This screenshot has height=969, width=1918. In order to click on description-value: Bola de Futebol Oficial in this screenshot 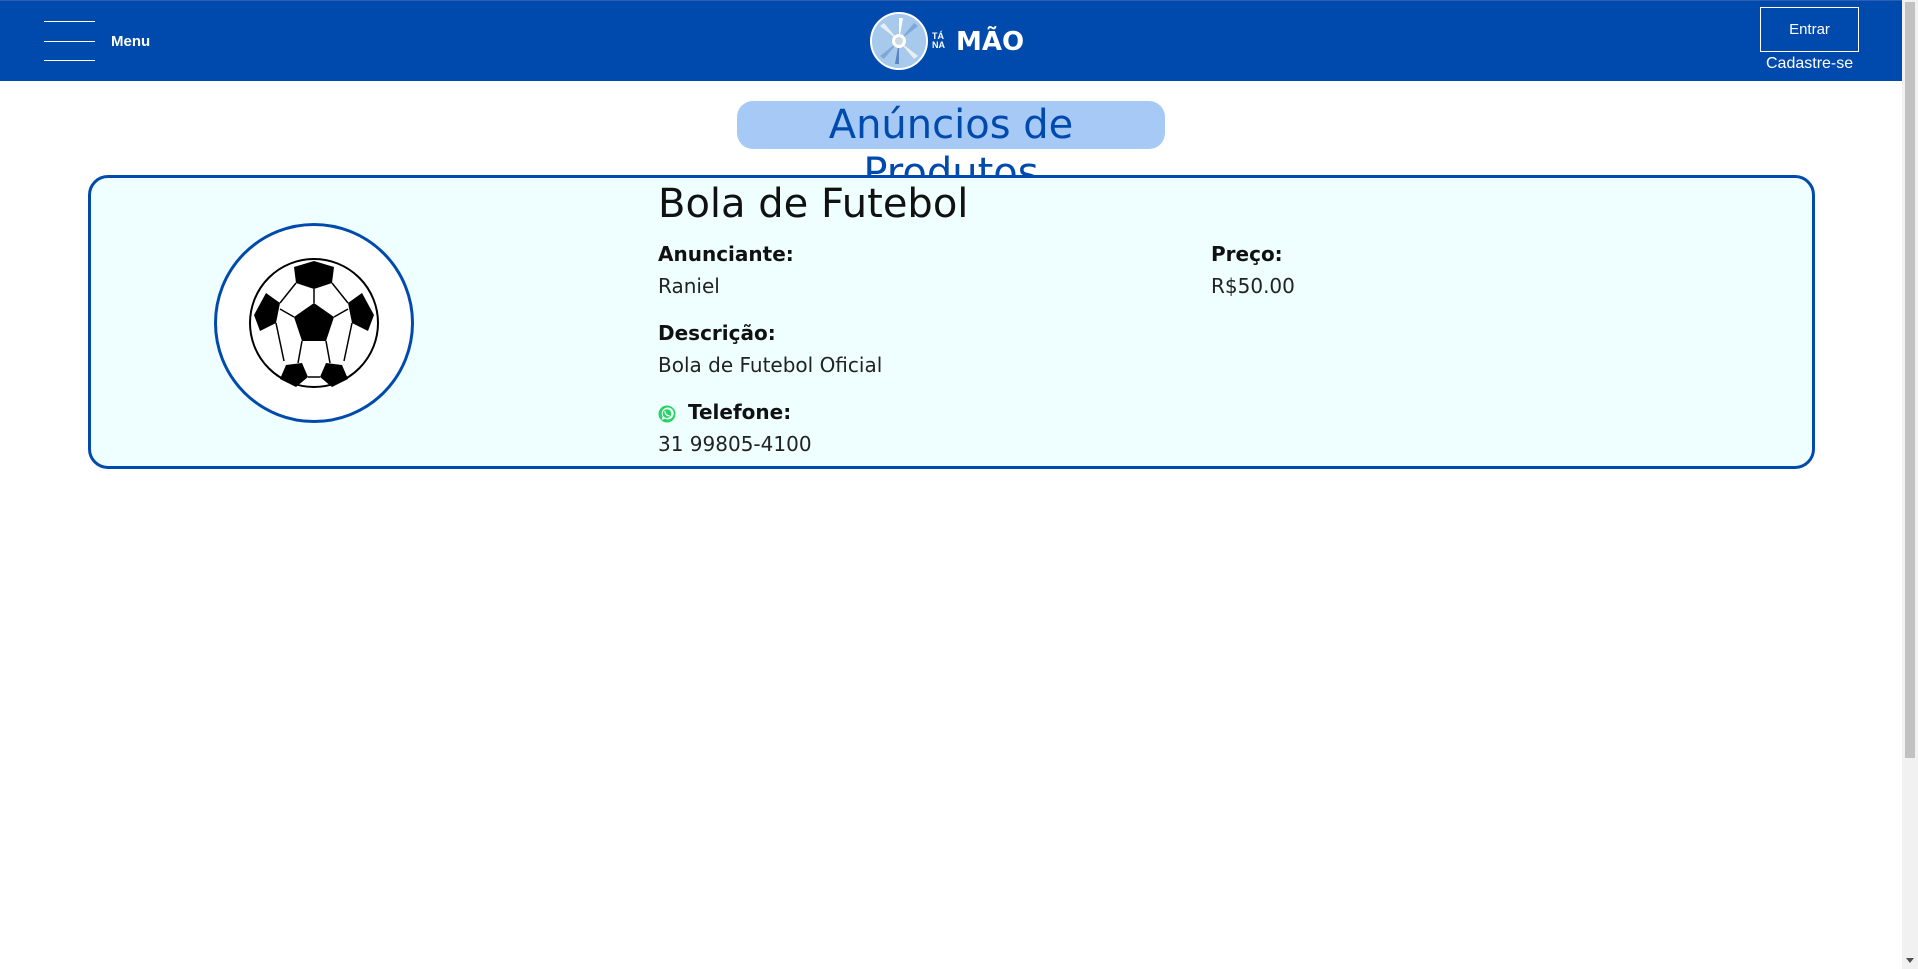, I will do `click(770, 365)`.